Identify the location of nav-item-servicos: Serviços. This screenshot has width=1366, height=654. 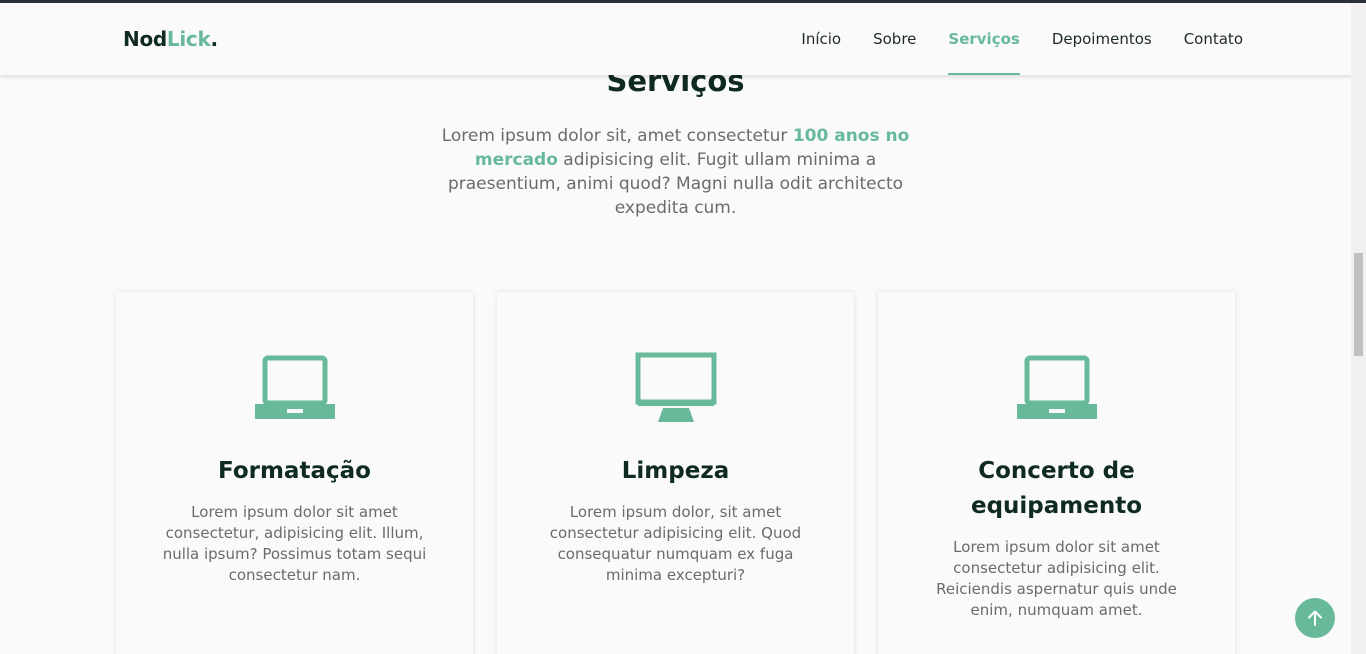
(984, 39).